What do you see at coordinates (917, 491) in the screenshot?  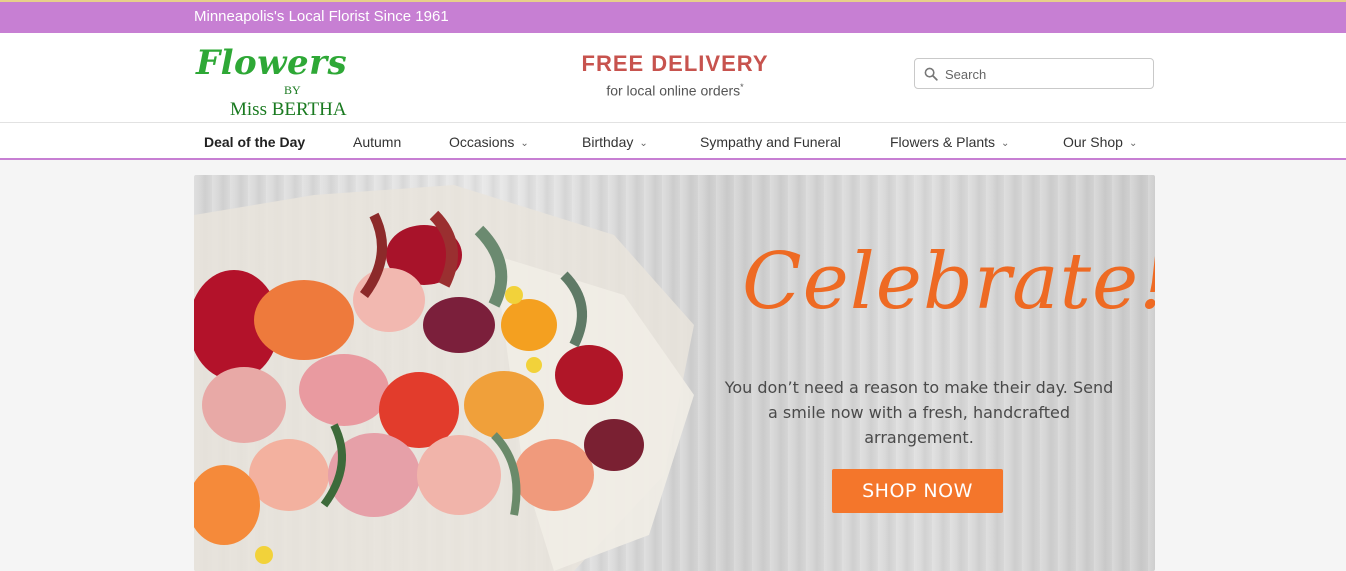 I see `shop-now-button: SHOP NOW` at bounding box center [917, 491].